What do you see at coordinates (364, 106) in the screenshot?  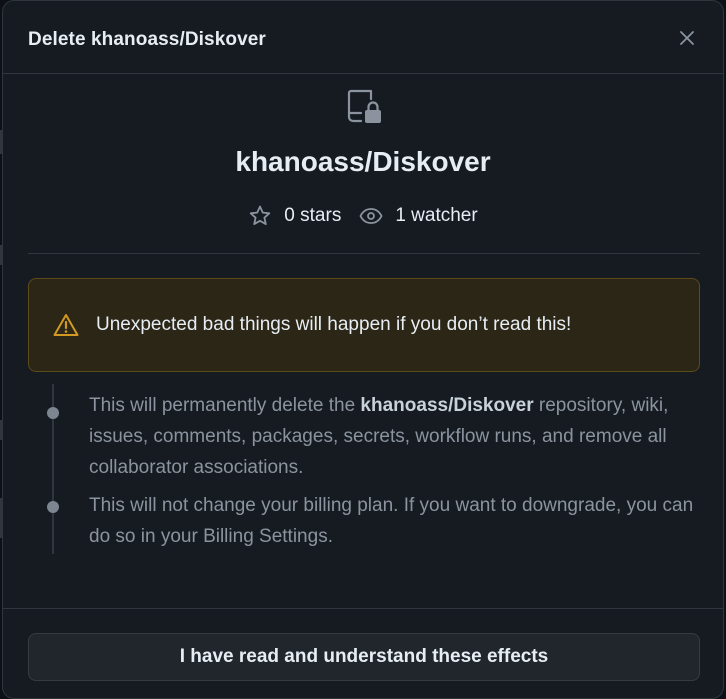 I see `repo-locked-icon` at bounding box center [364, 106].